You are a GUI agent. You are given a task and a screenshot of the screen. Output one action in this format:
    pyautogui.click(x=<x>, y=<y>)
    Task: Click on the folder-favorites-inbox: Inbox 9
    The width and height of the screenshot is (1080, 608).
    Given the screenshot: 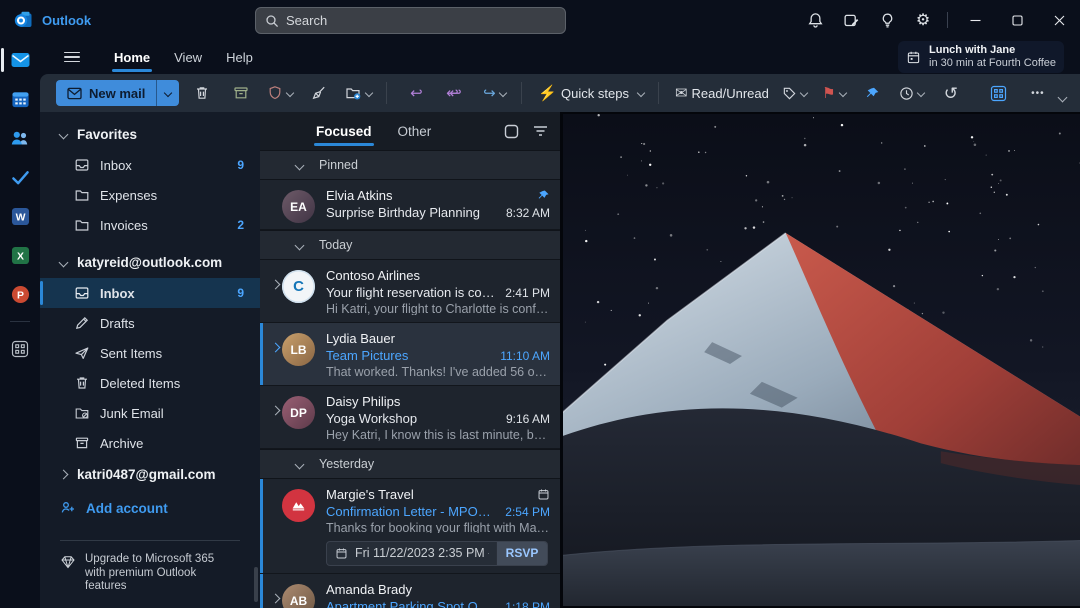 What is the action you would take?
    pyautogui.click(x=150, y=165)
    